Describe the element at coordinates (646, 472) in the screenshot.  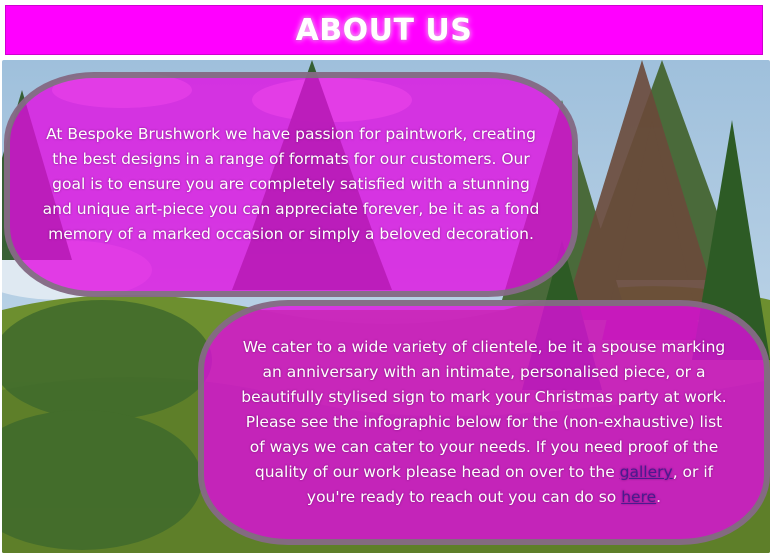
I see `gallery-link: gallery` at that location.